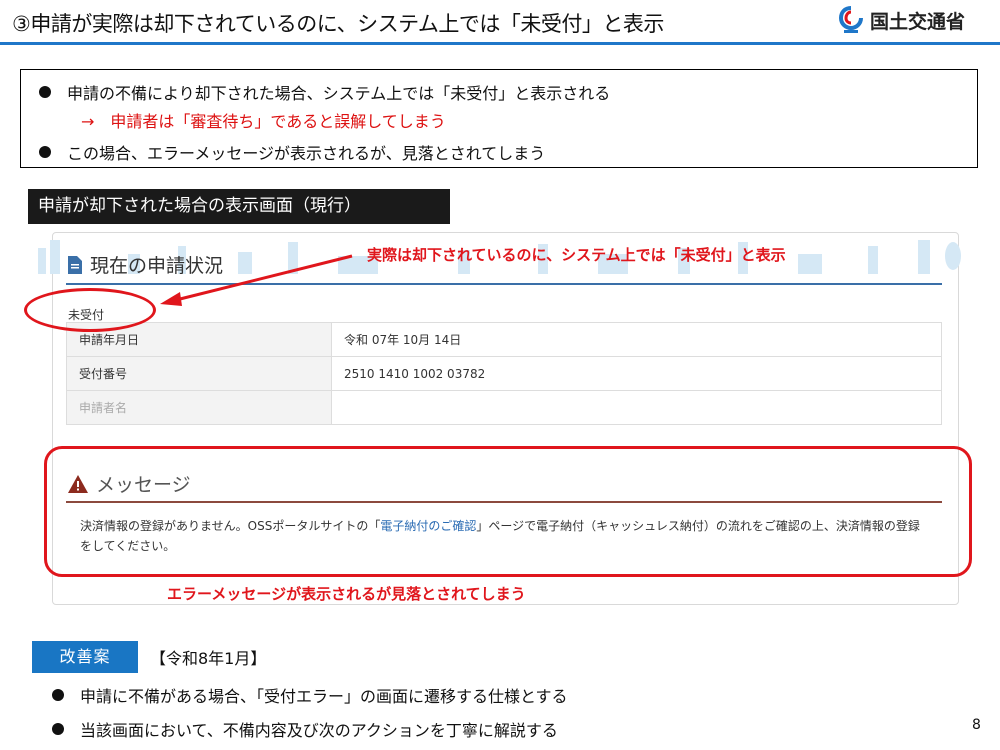 The height and width of the screenshot is (750, 1000). What do you see at coordinates (324, 696) in the screenshot?
I see `improvement-text: 申請に不備がある場合、「受付エラー」の画面に遷移する仕様とする` at bounding box center [324, 696].